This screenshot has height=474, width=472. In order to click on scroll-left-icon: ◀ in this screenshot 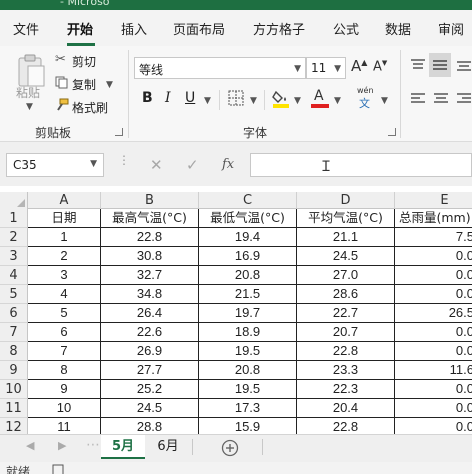, I will do `click(30, 445)`.